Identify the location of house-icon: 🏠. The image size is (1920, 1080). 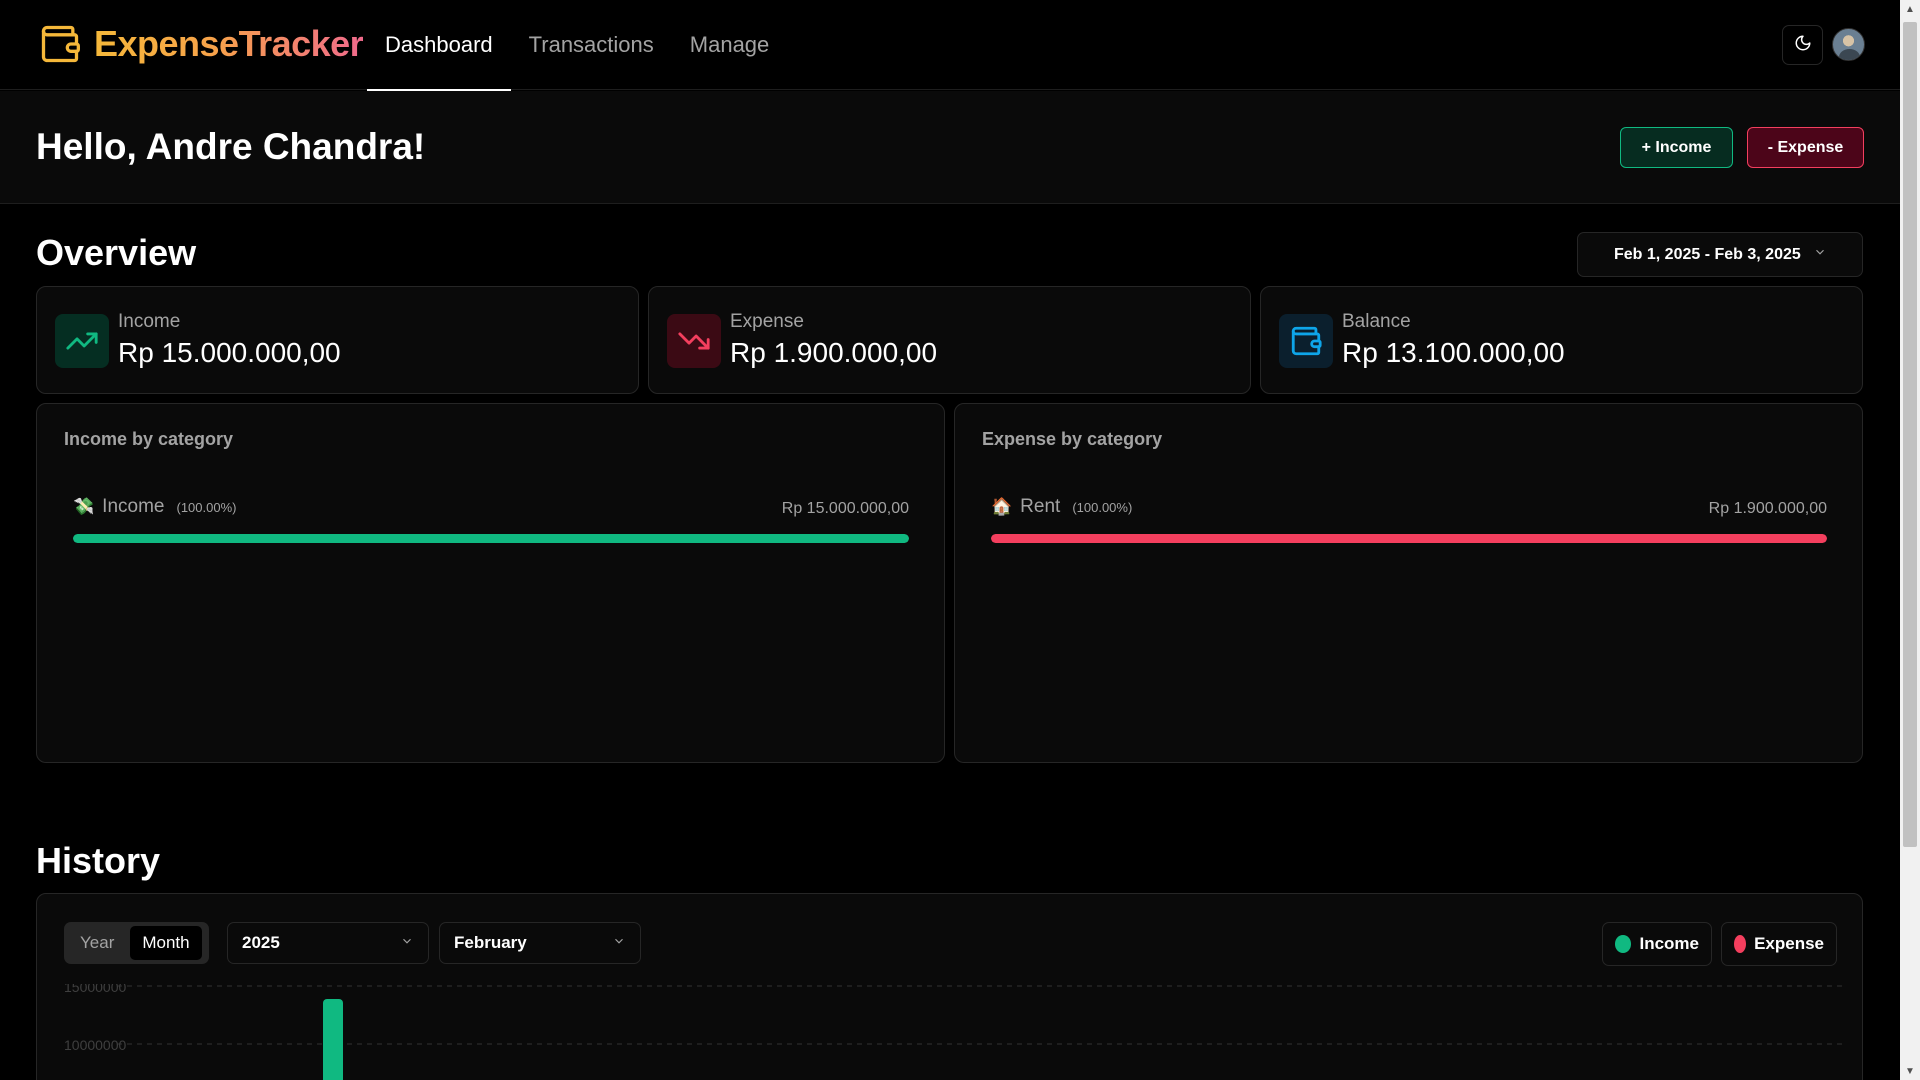
(1002, 506).